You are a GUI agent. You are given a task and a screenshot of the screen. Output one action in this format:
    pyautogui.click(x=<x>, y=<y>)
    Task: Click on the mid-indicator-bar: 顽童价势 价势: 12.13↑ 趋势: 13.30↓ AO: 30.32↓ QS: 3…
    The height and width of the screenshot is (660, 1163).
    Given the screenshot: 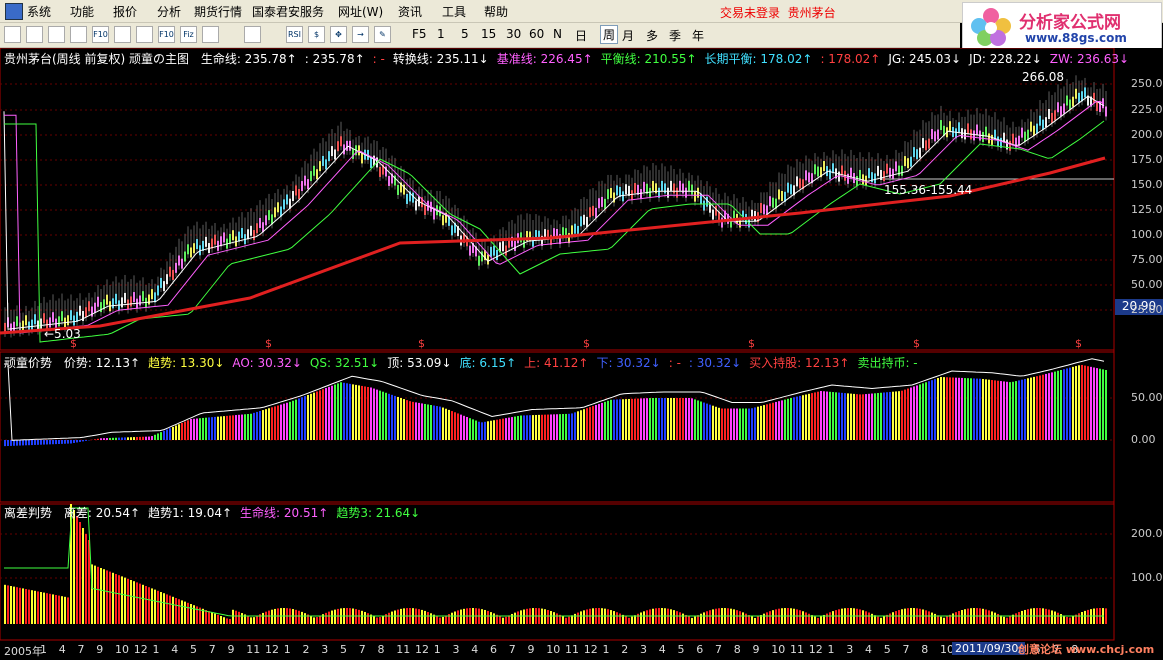 What is the action you would take?
    pyautogui.click(x=461, y=362)
    